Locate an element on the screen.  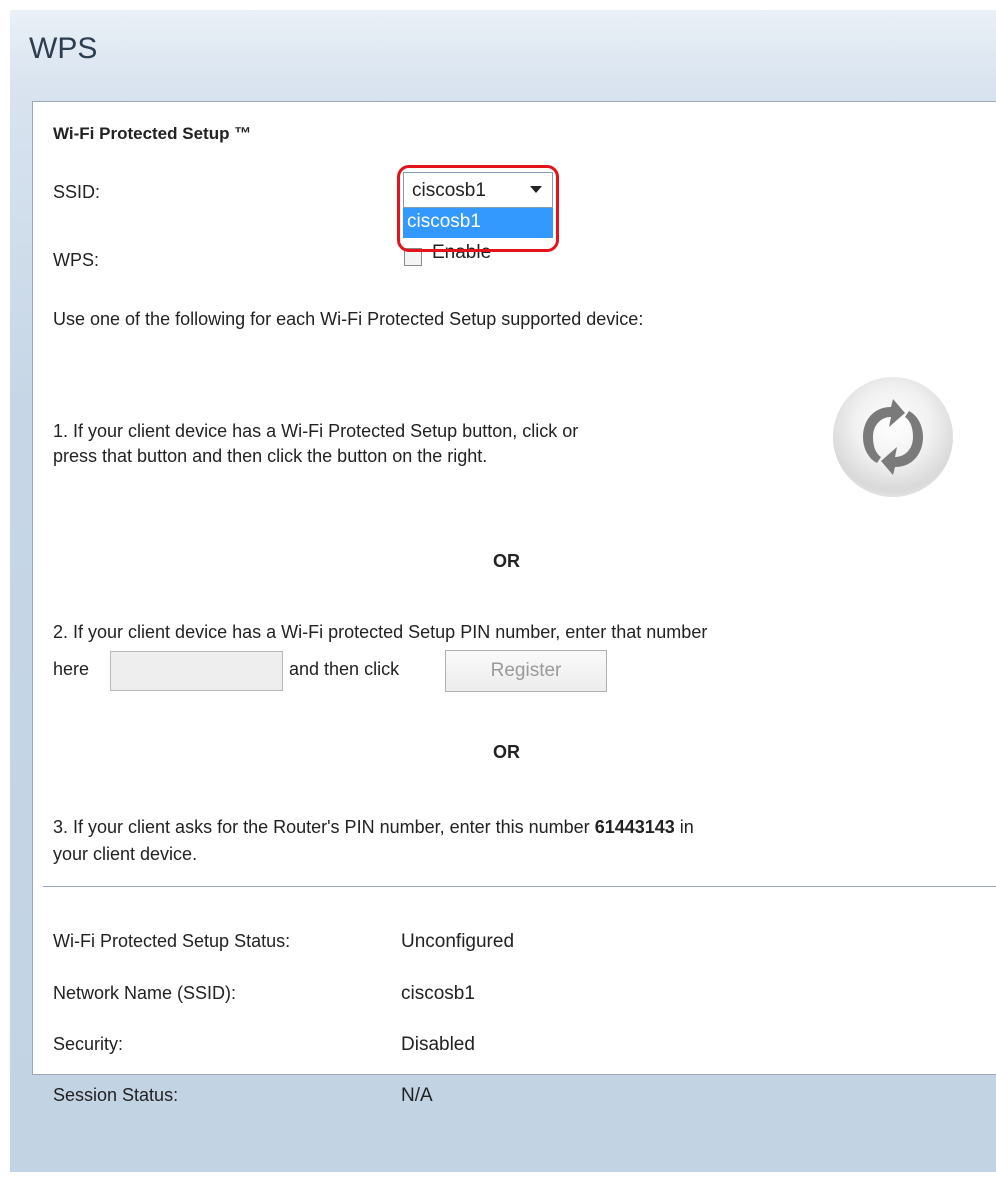
ssid-select: ciscosb1 is located at coordinates (478, 190).